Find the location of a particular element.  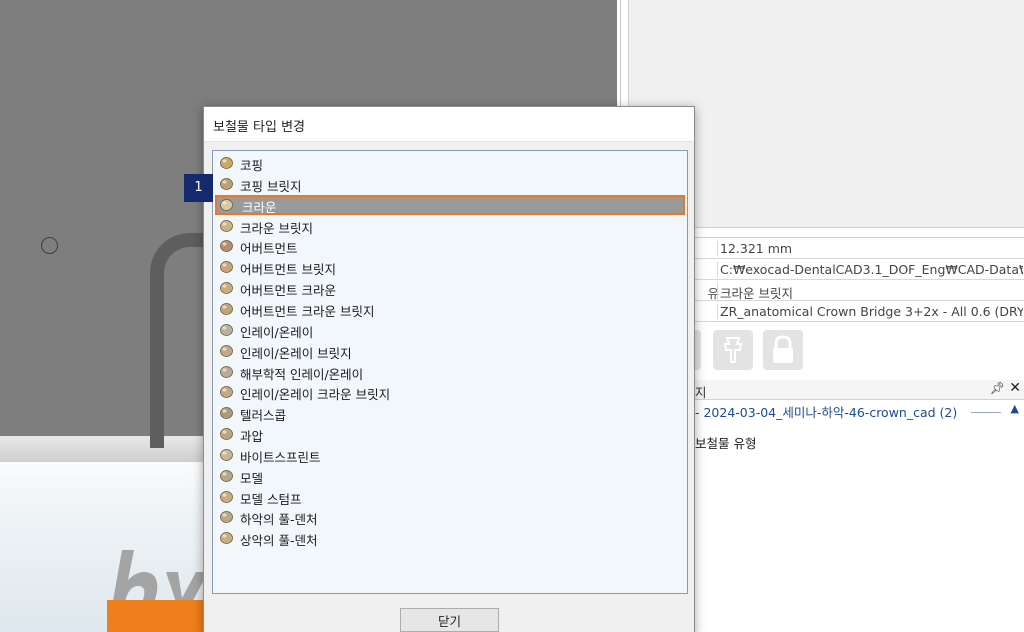

telescope-icon is located at coordinates (226, 413).